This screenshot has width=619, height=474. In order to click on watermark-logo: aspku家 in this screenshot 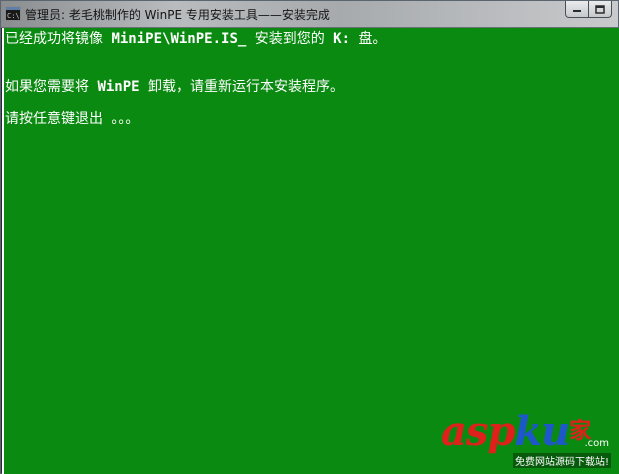, I will do `click(516, 431)`.